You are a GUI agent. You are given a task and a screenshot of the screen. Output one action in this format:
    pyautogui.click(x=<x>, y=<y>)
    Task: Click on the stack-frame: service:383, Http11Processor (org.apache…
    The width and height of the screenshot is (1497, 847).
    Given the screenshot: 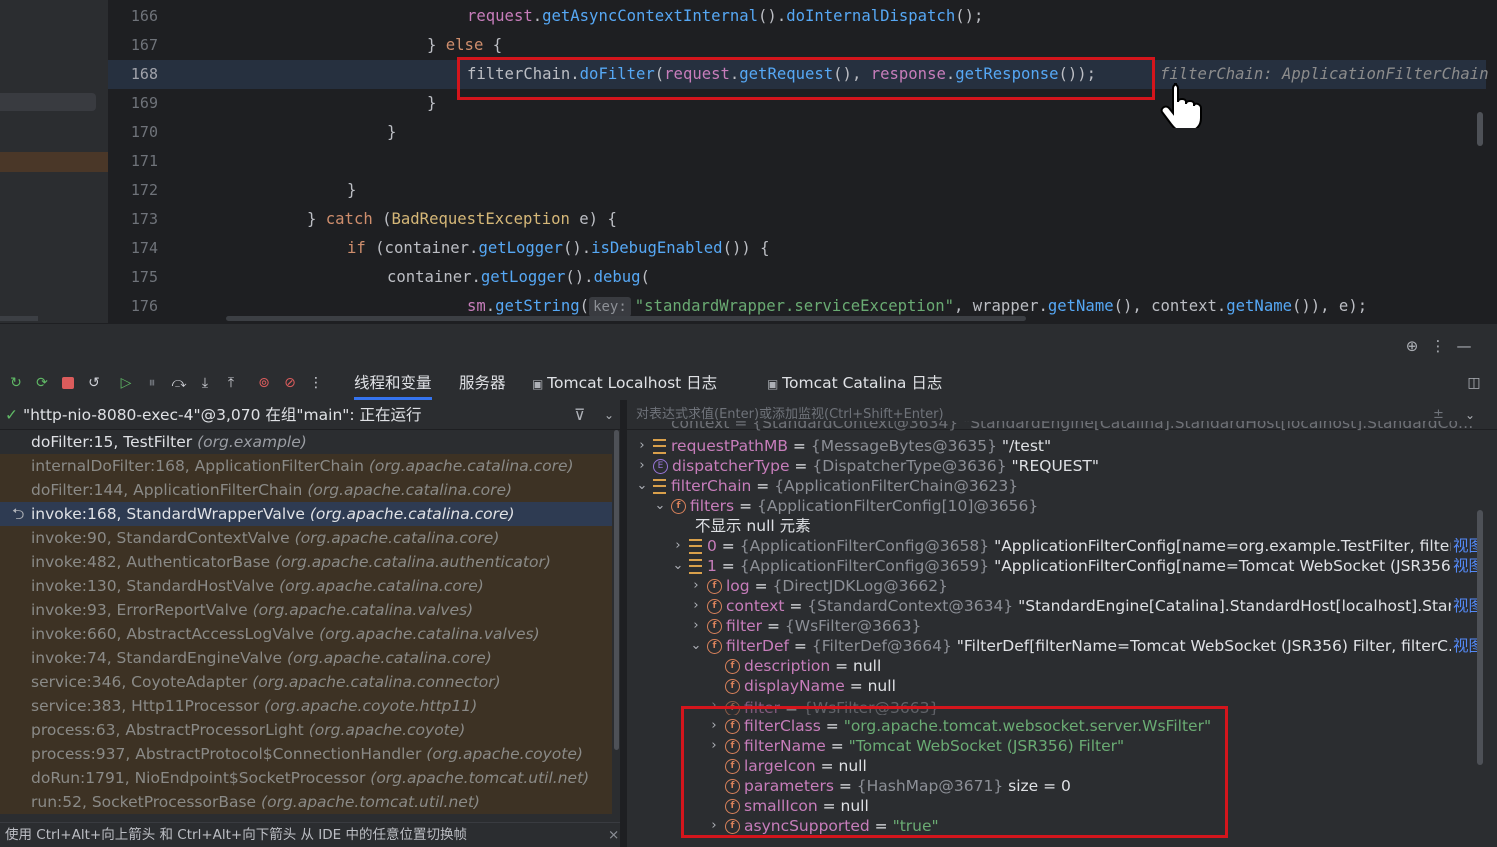 What is the action you would take?
    pyautogui.click(x=306, y=706)
    